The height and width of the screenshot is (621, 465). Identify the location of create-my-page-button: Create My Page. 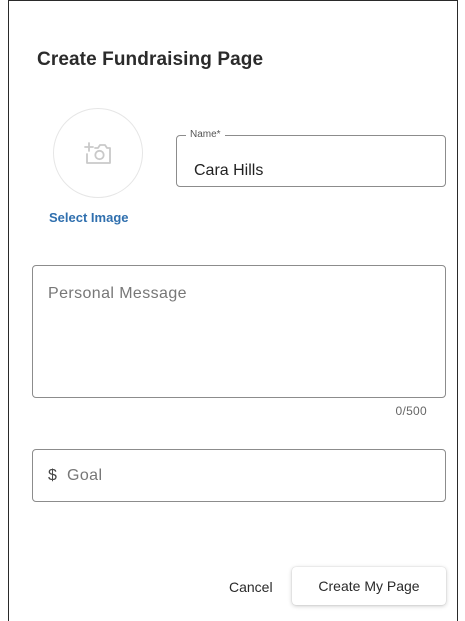
(369, 586).